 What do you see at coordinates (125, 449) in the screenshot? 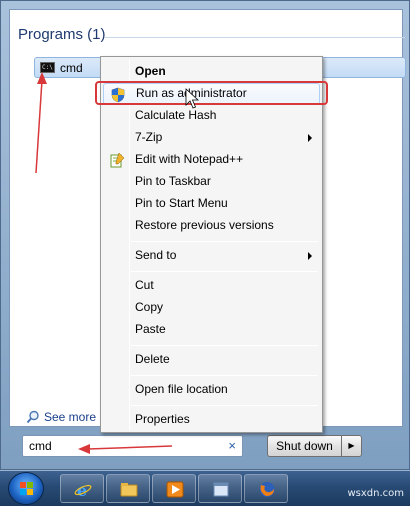
I see `annotation-arrow-left` at bounding box center [125, 449].